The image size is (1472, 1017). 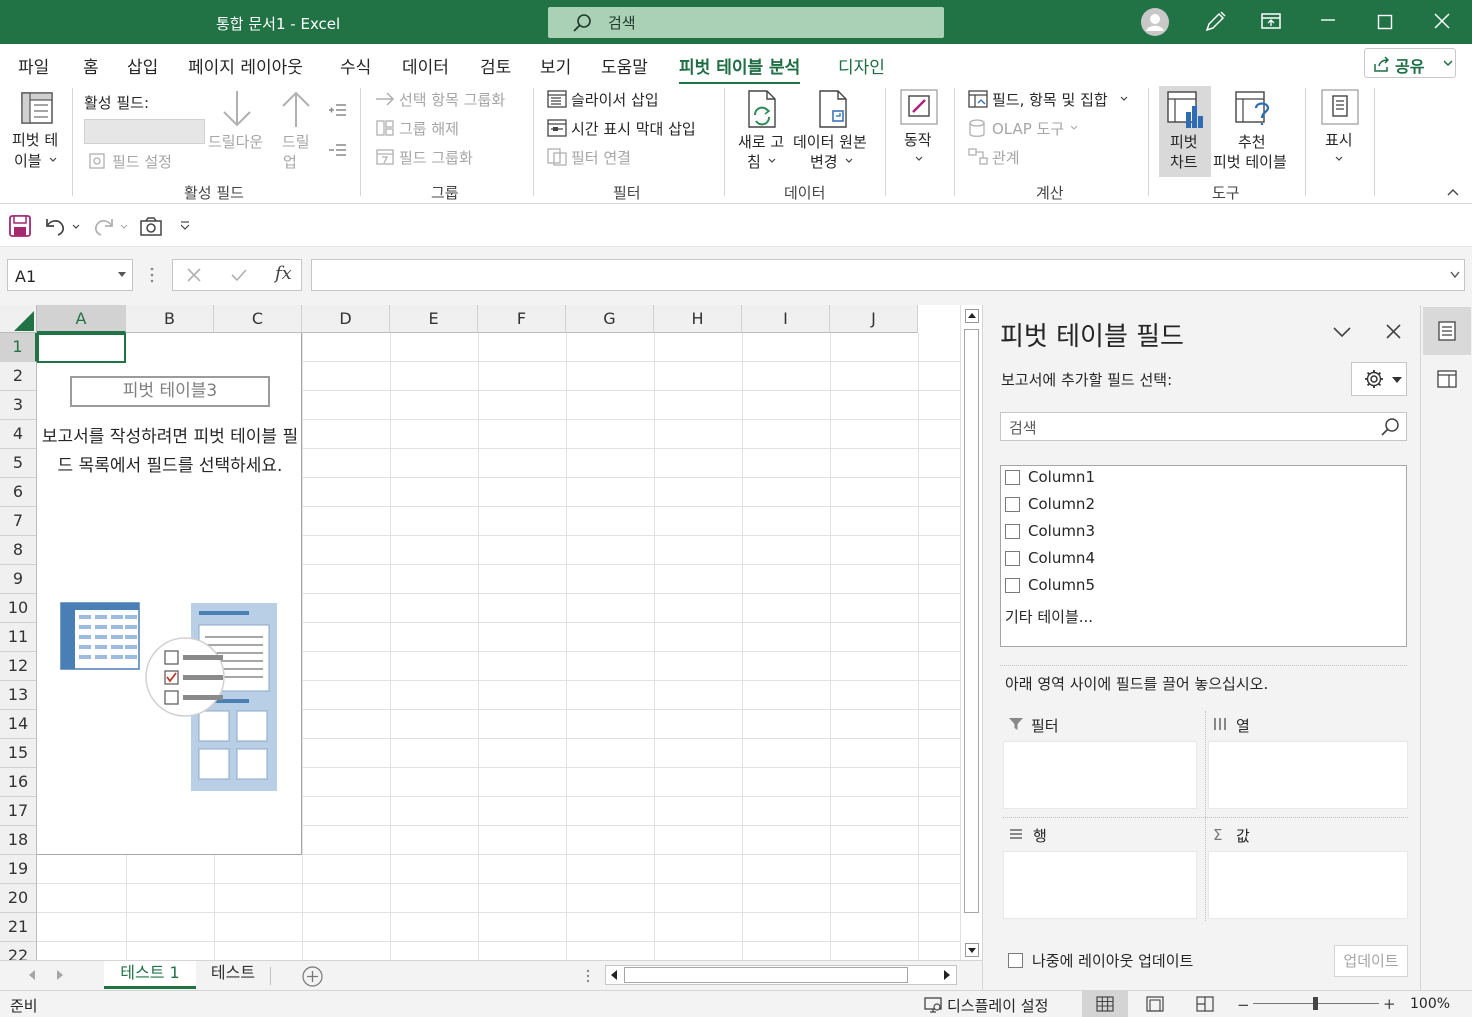 I want to click on group-field-button: 필드 그룹화, so click(x=436, y=157).